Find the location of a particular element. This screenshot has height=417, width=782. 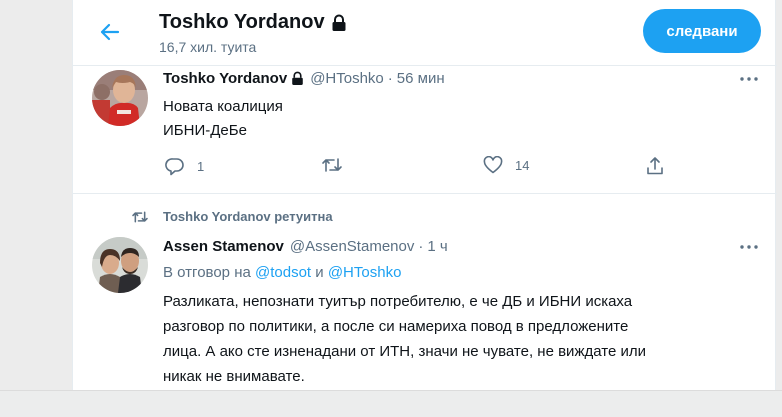

retweet-label: Toshko Yordanov ретуитна is located at coordinates (248, 216).